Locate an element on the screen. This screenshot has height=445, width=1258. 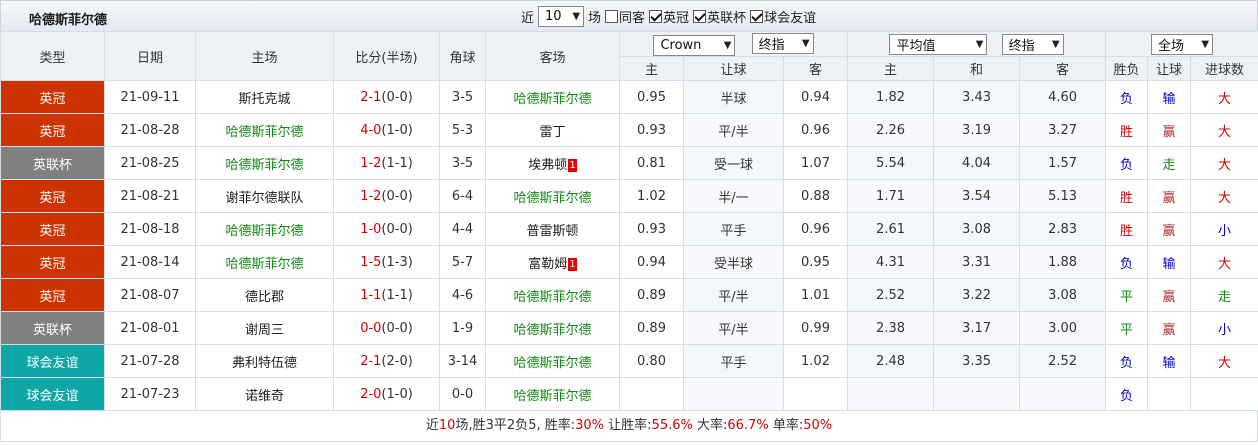
match-result: 胜 is located at coordinates (1127, 130).